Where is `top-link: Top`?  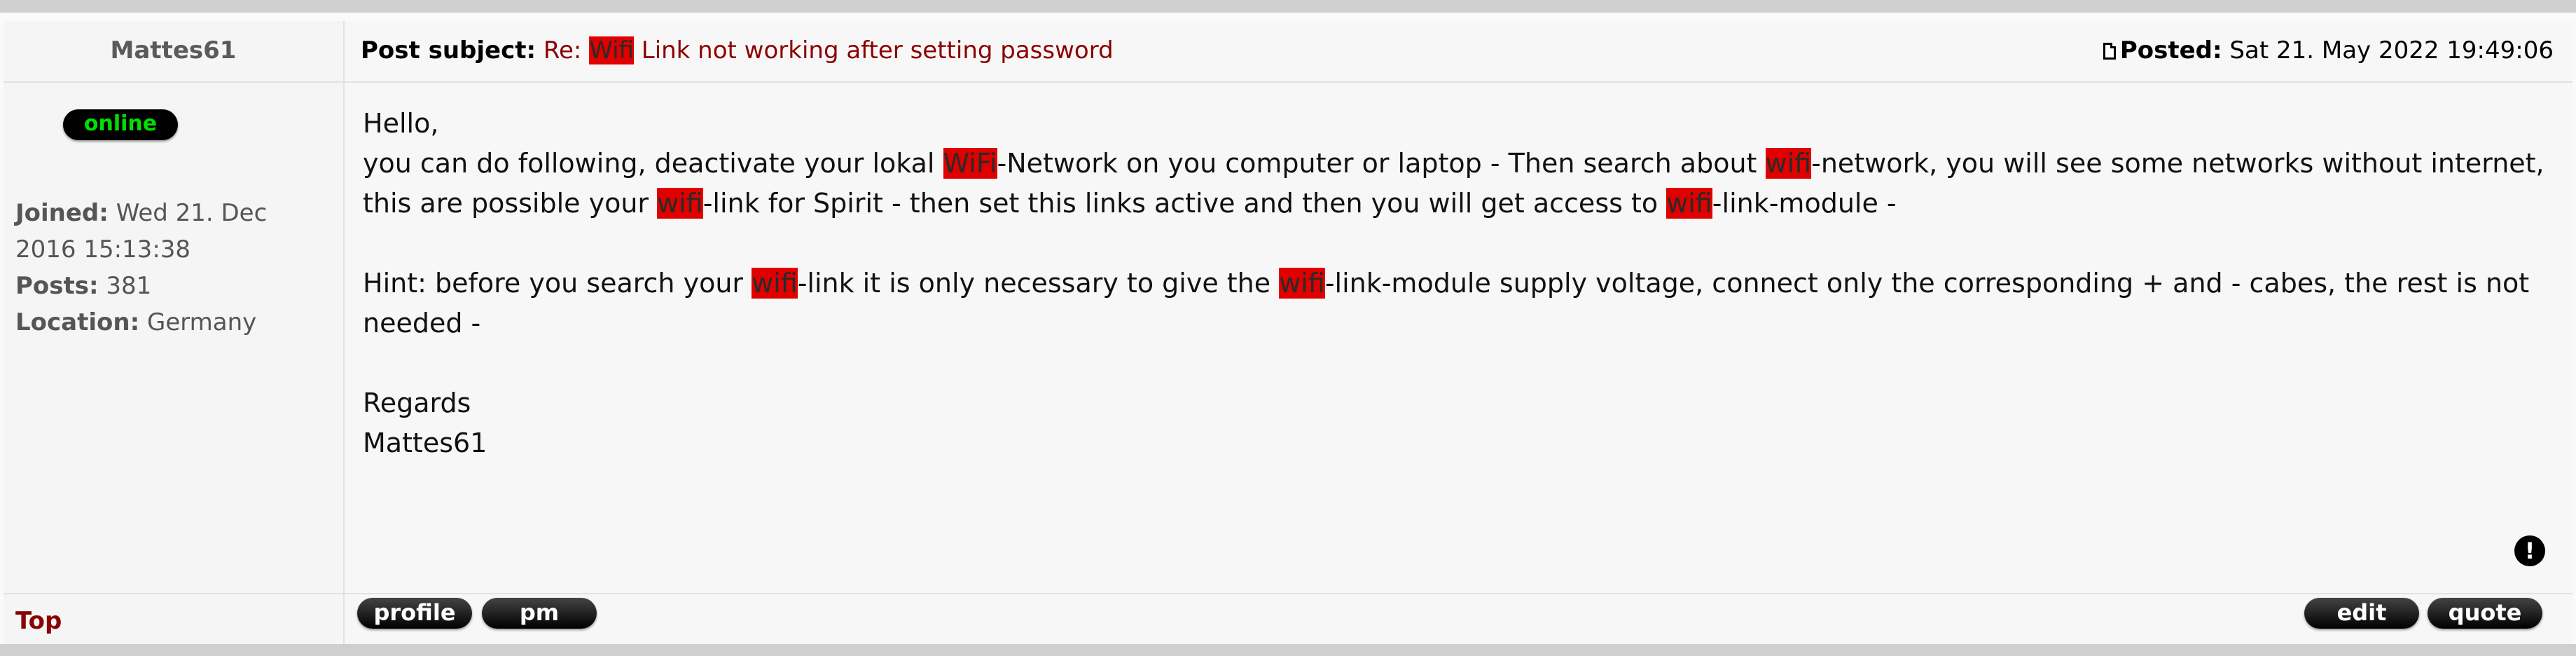
top-link: Top is located at coordinates (38, 621).